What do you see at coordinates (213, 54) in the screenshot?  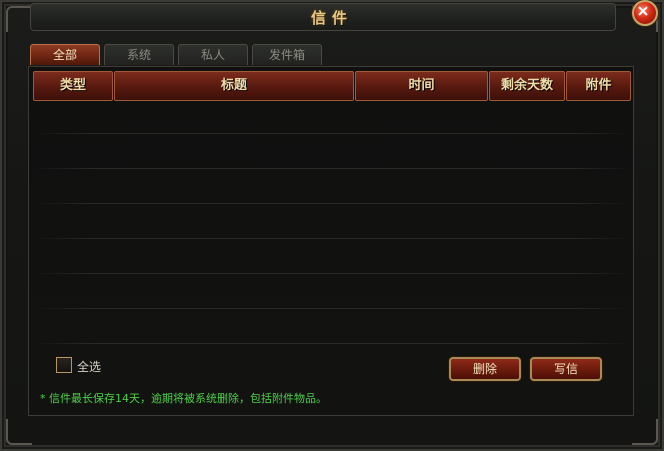 I see `tab-private: 私人` at bounding box center [213, 54].